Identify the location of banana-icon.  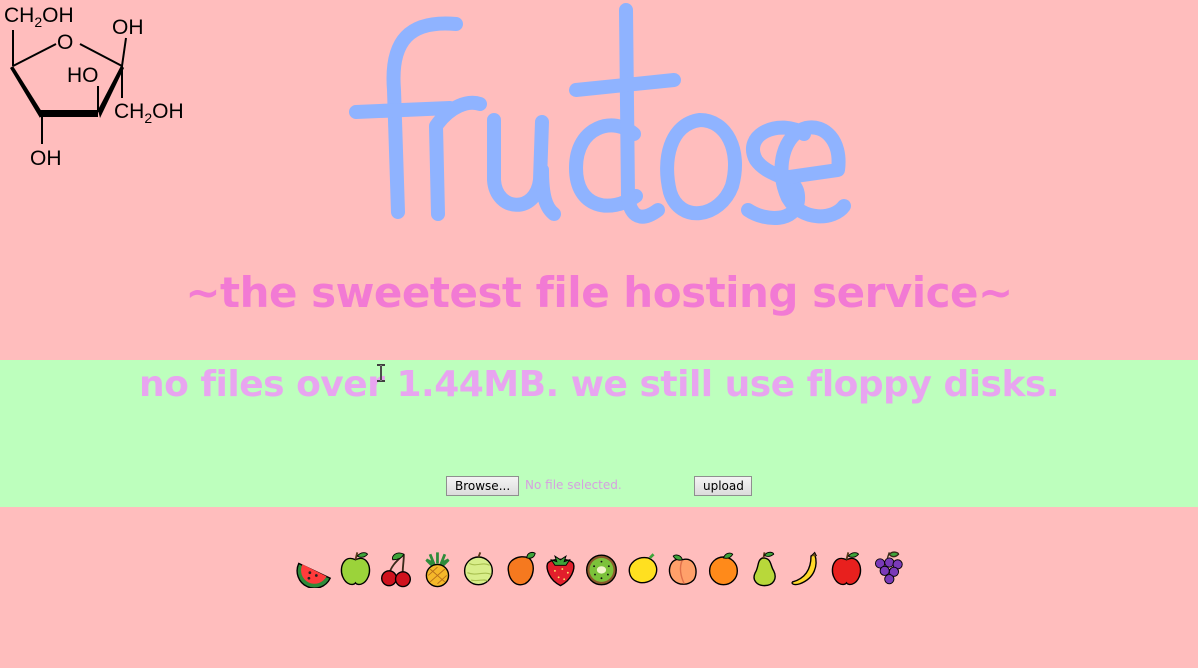
(804, 568).